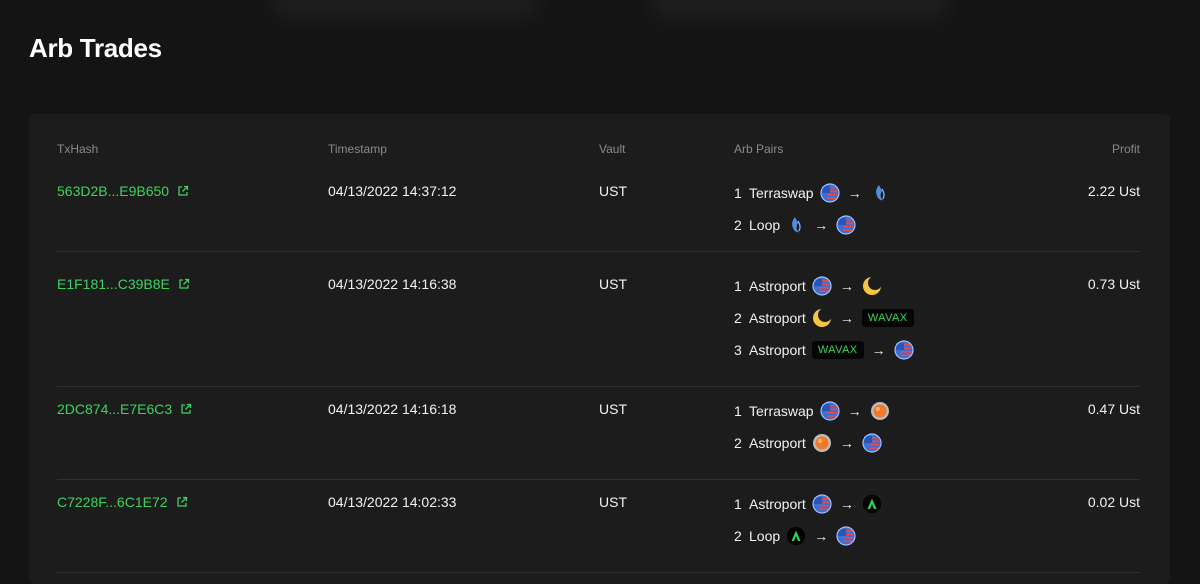  Describe the element at coordinates (392, 191) in the screenshot. I see `timestamp-cell: 04/13/2022 14:37:12` at that location.